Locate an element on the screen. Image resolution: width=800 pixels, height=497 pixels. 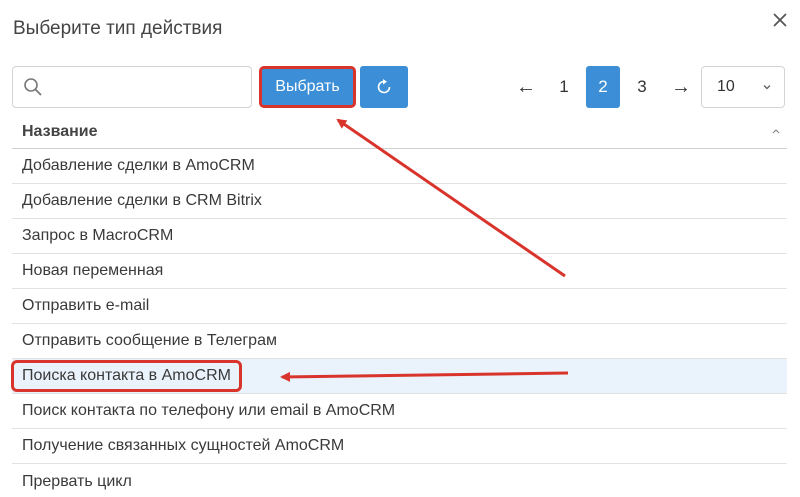
list-item-label: Новая переменная is located at coordinates (93, 270).